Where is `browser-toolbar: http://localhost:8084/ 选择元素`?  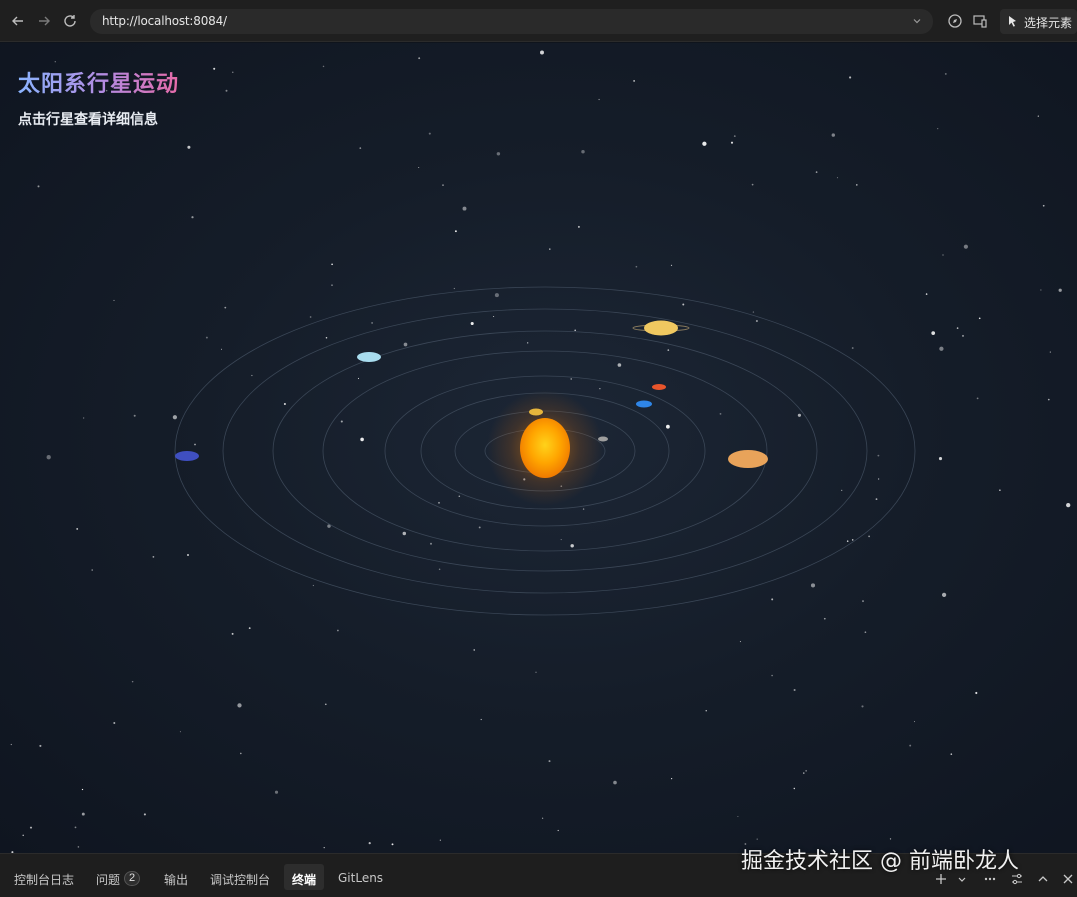 browser-toolbar: http://localhost:8084/ 选择元素 is located at coordinates (538, 21).